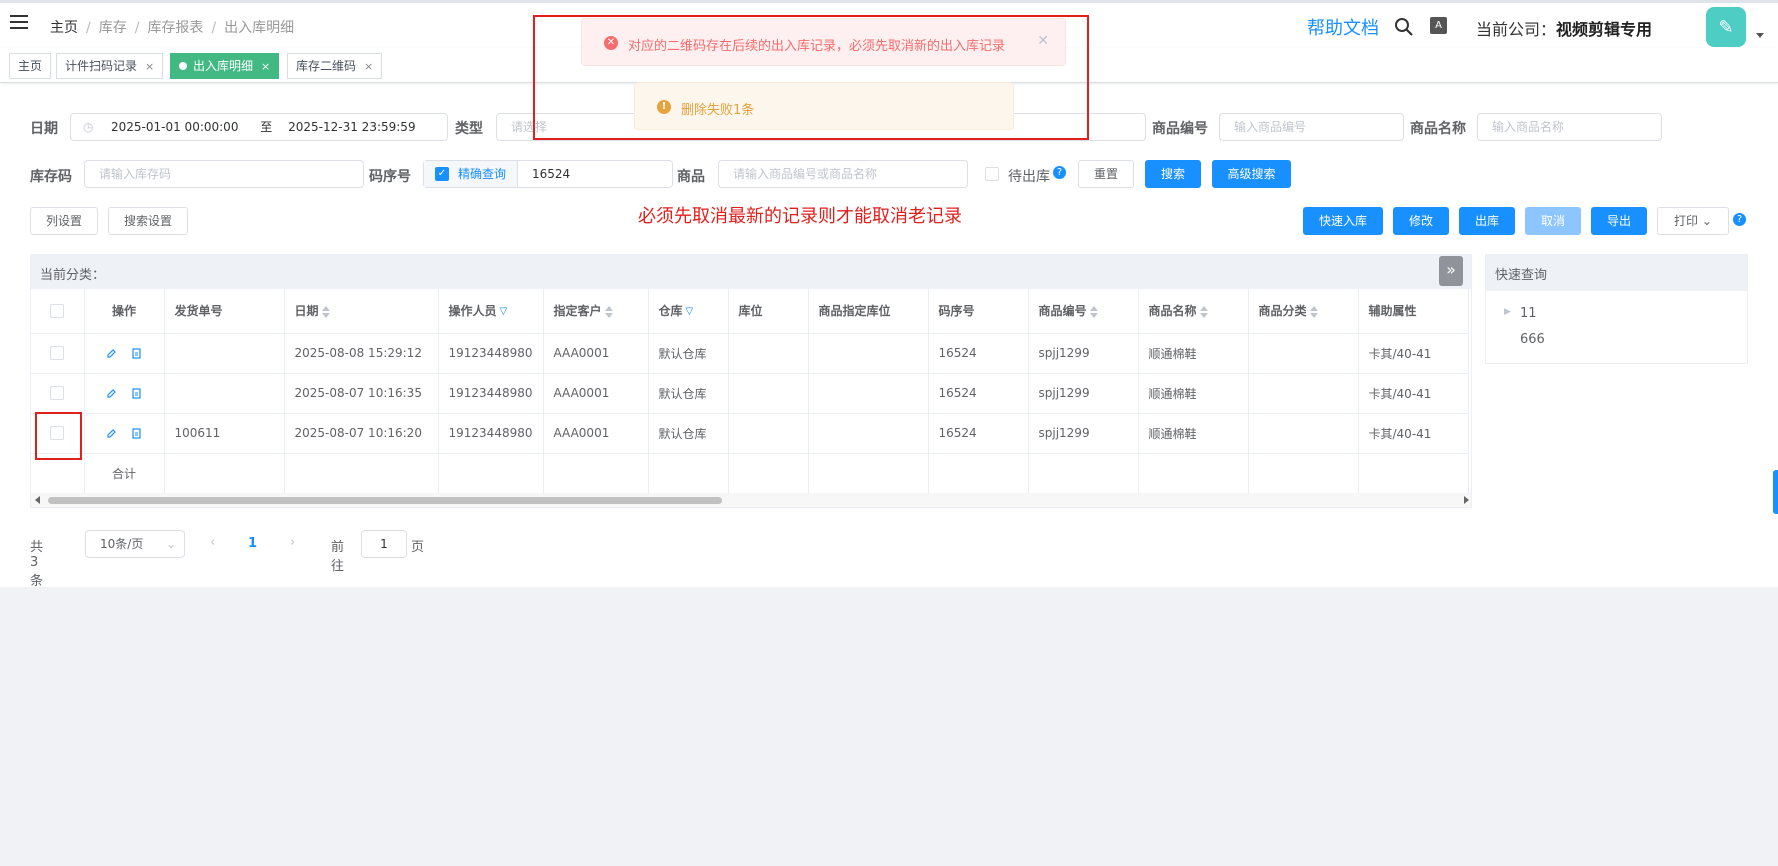 This screenshot has width=1778, height=866. I want to click on current-page: 1, so click(252, 543).